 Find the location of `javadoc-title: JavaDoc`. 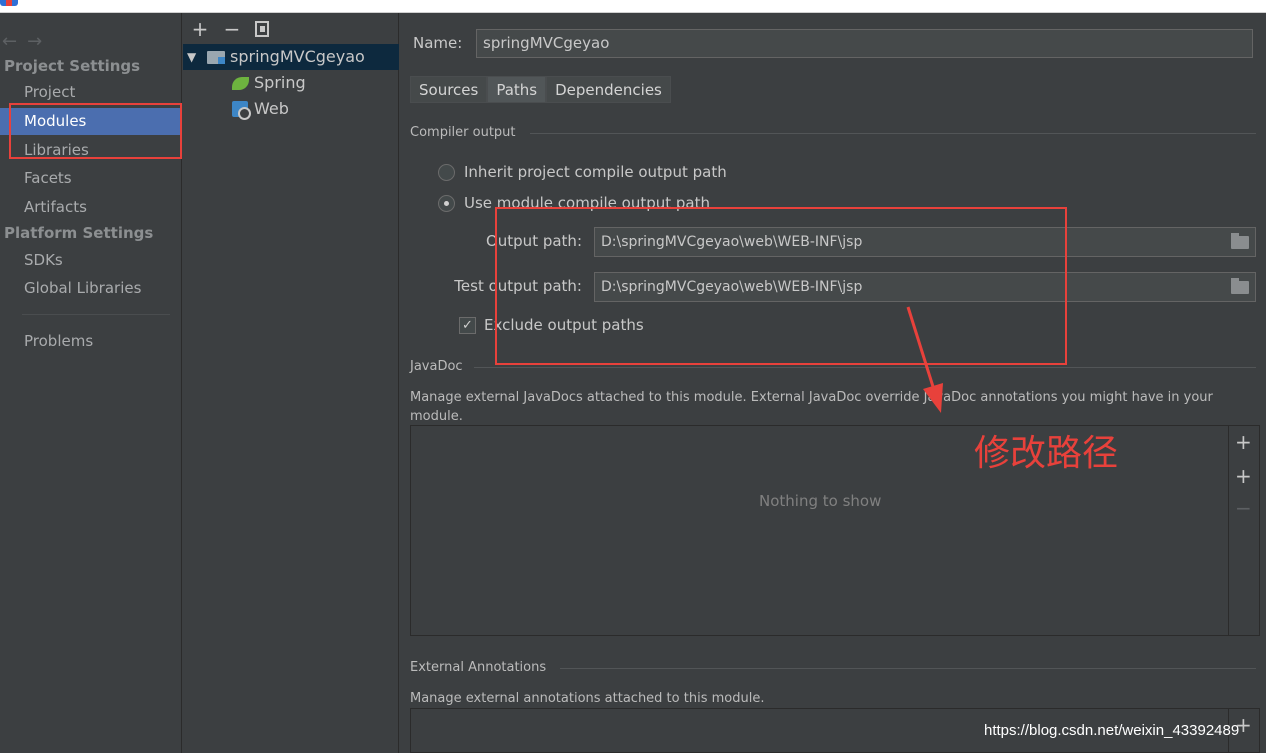

javadoc-title: JavaDoc is located at coordinates (436, 366).